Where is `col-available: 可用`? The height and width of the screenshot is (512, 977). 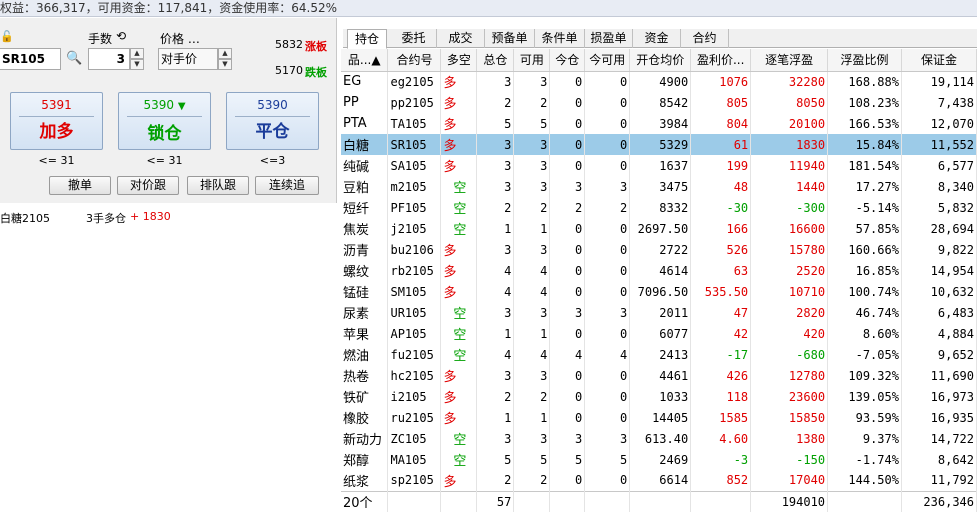
col-available: 可用 is located at coordinates (532, 60).